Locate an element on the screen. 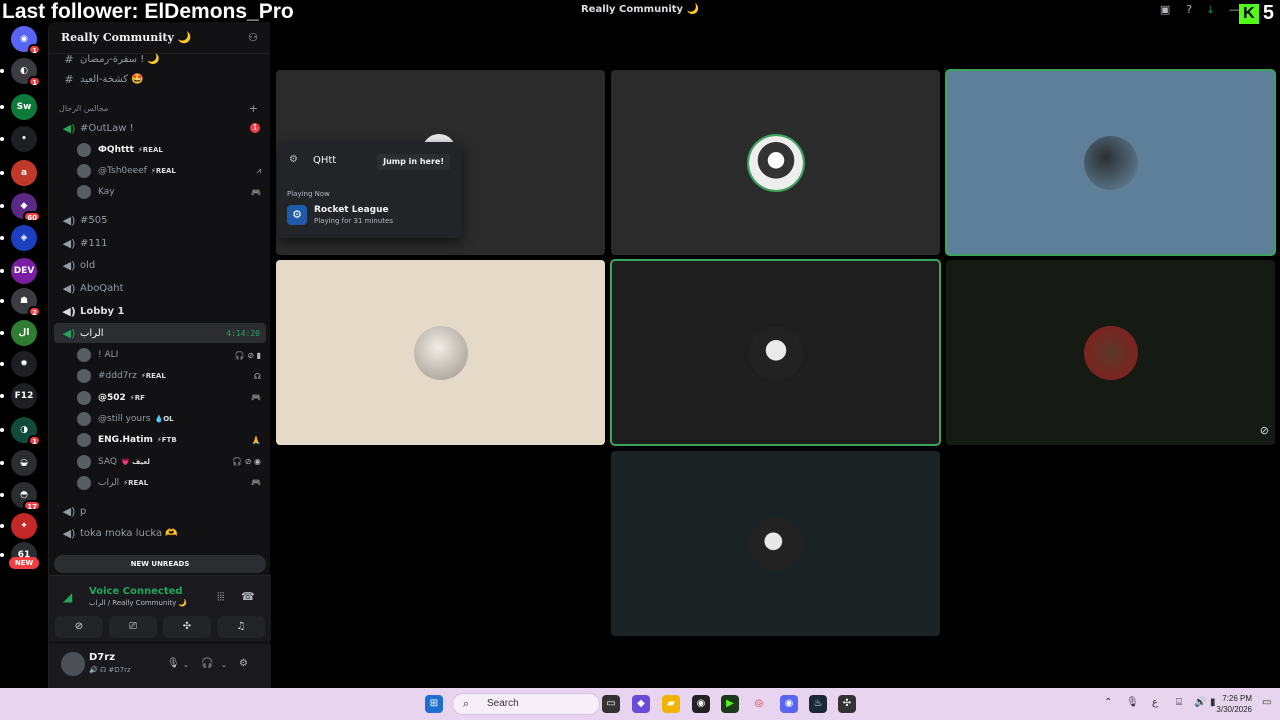  voice-member: ФQhttt ⚡REAL is located at coordinates (171, 150).